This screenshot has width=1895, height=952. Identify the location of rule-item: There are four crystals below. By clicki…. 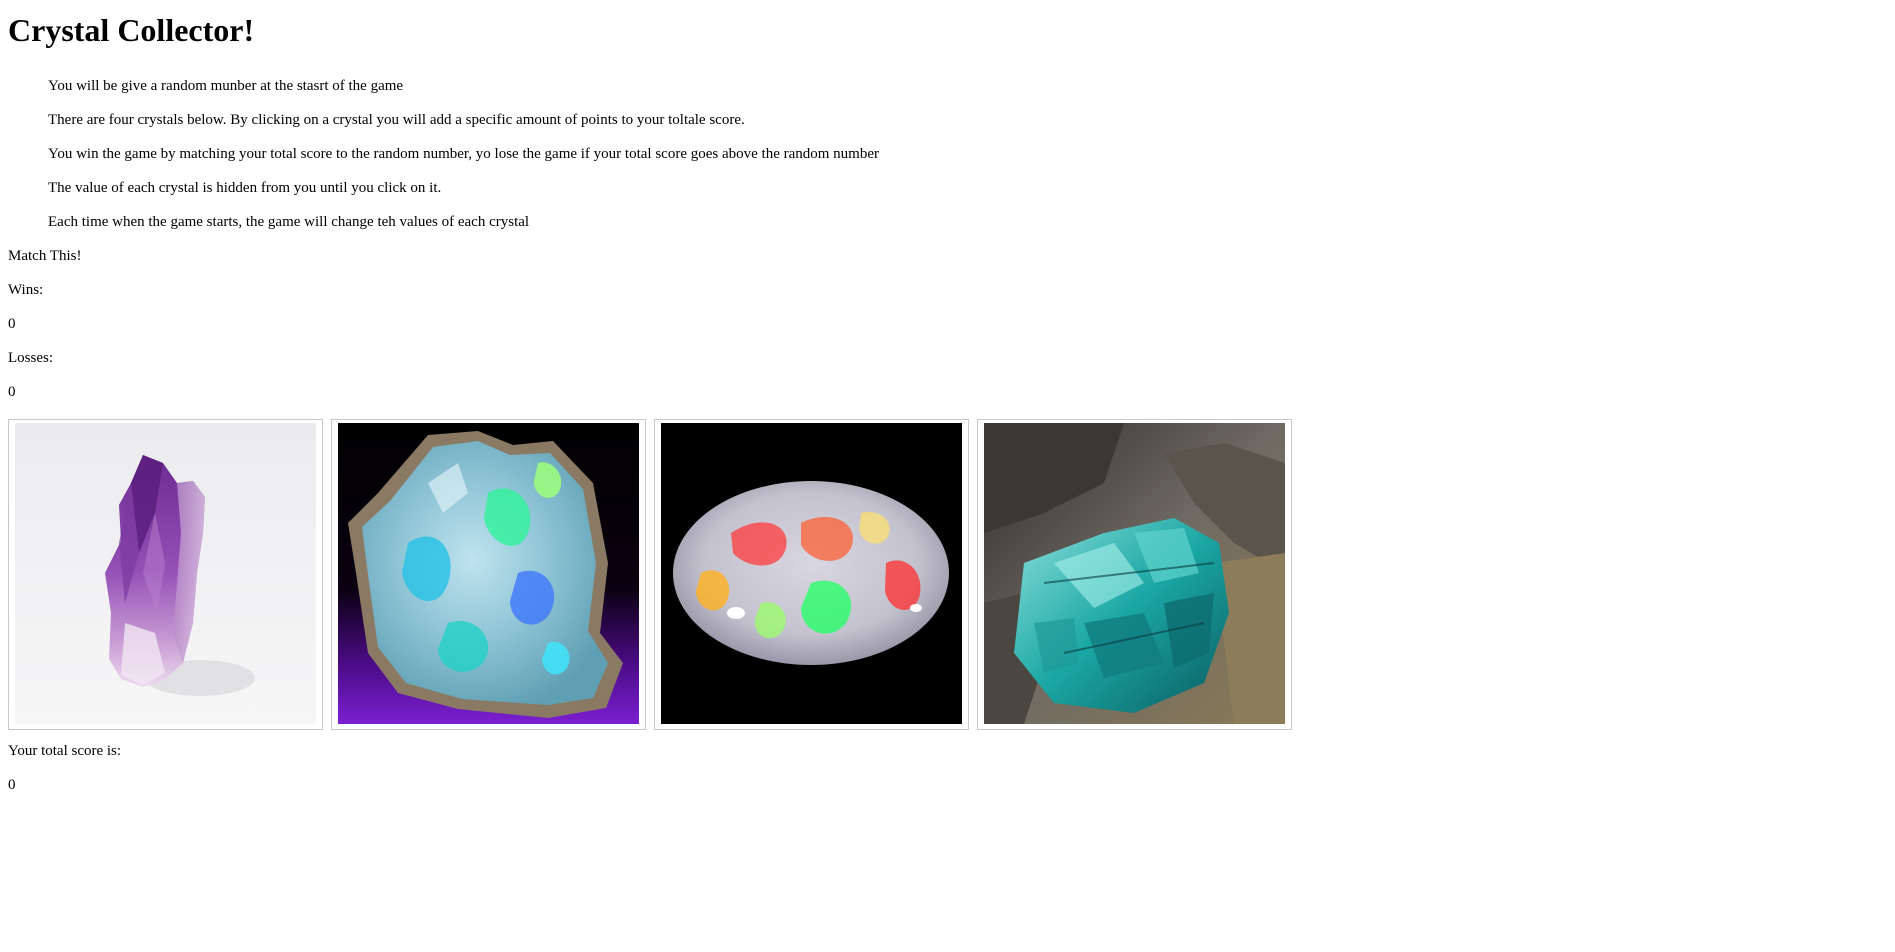
(396, 120).